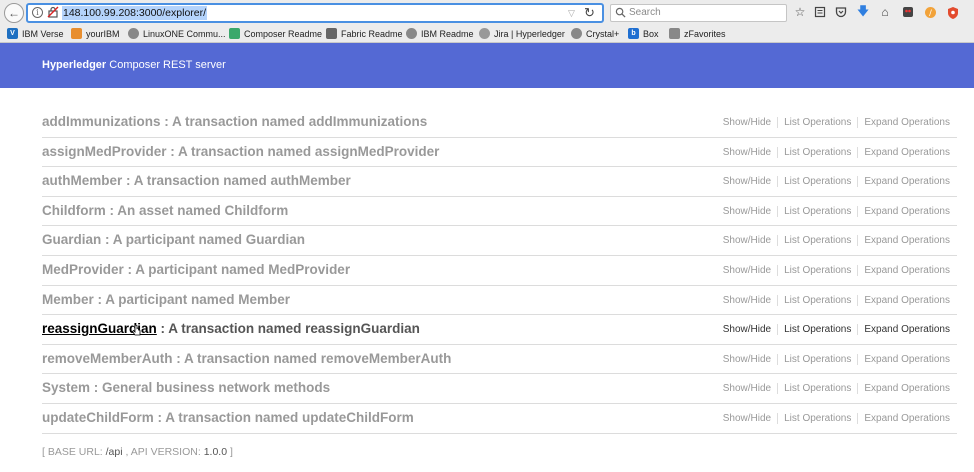 The width and height of the screenshot is (974, 472). What do you see at coordinates (53, 12) in the screenshot?
I see `insecure-lock-icon` at bounding box center [53, 12].